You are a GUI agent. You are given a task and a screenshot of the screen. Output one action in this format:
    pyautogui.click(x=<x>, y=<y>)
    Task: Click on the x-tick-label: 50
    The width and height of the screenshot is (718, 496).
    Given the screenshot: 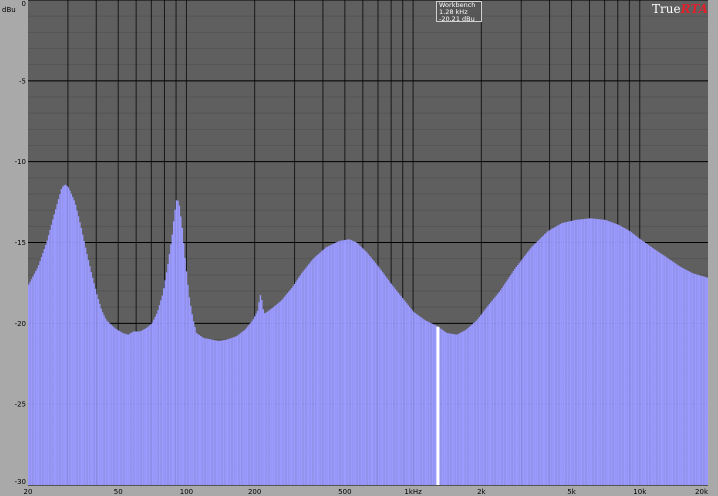 What is the action you would take?
    pyautogui.click(x=118, y=492)
    